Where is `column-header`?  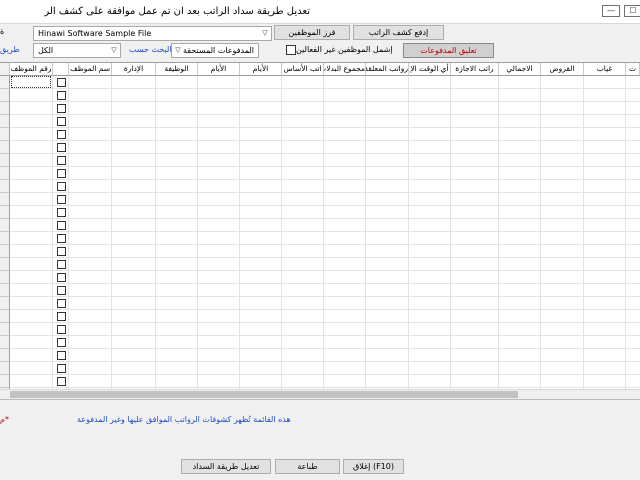 column-header is located at coordinates (61, 69).